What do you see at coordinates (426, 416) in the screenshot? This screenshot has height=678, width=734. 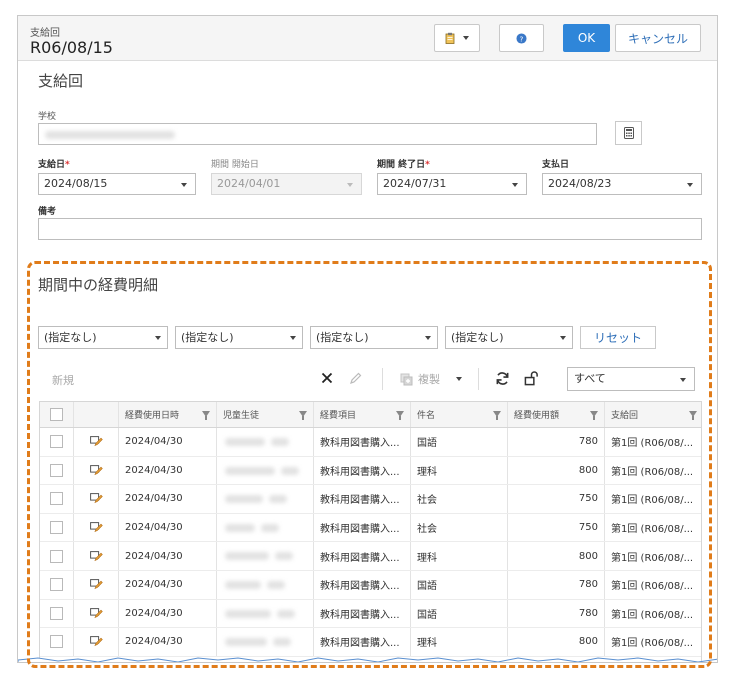 I see `column-label: 件名` at bounding box center [426, 416].